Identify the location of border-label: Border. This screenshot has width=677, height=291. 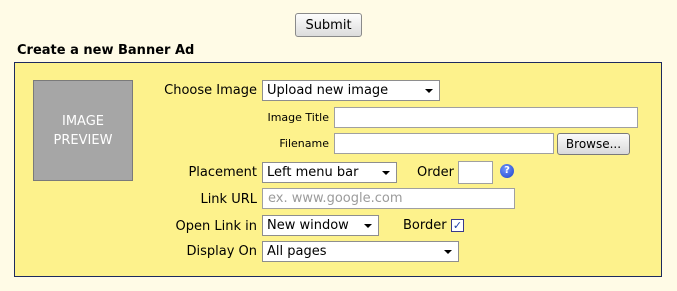
(425, 225).